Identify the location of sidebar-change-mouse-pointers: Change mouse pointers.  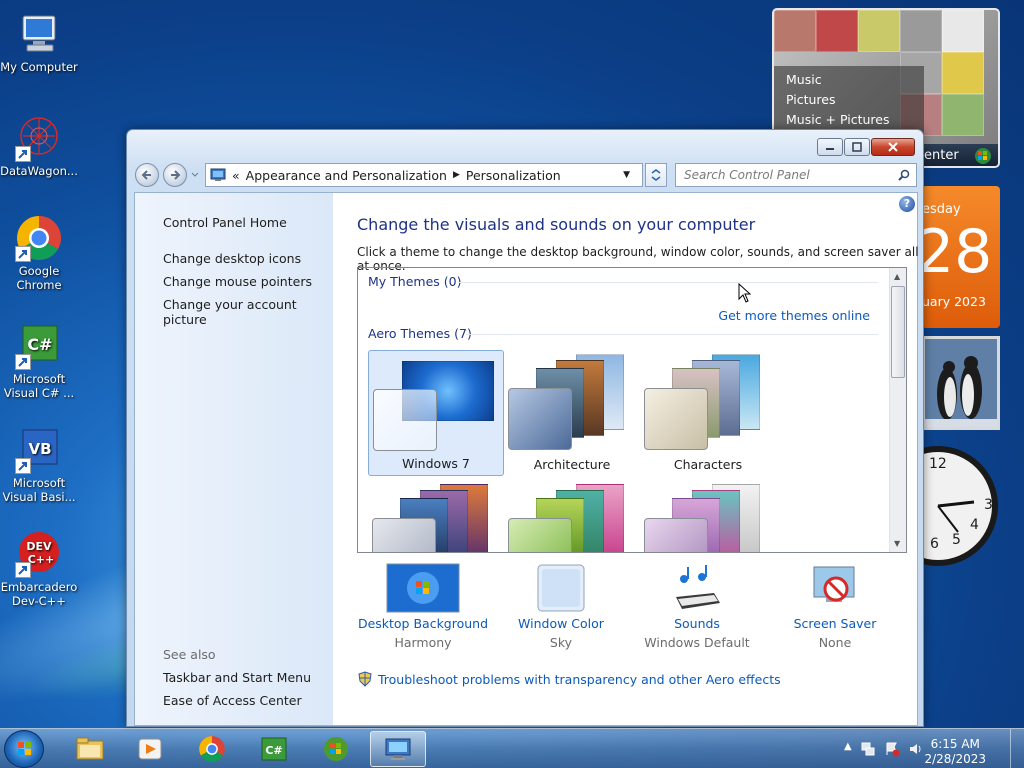
(237, 281).